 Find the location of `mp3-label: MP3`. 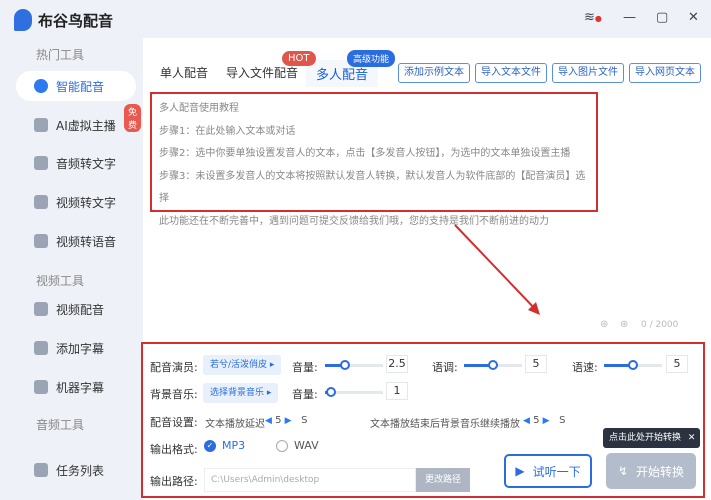

mp3-label: MP3 is located at coordinates (234, 445).